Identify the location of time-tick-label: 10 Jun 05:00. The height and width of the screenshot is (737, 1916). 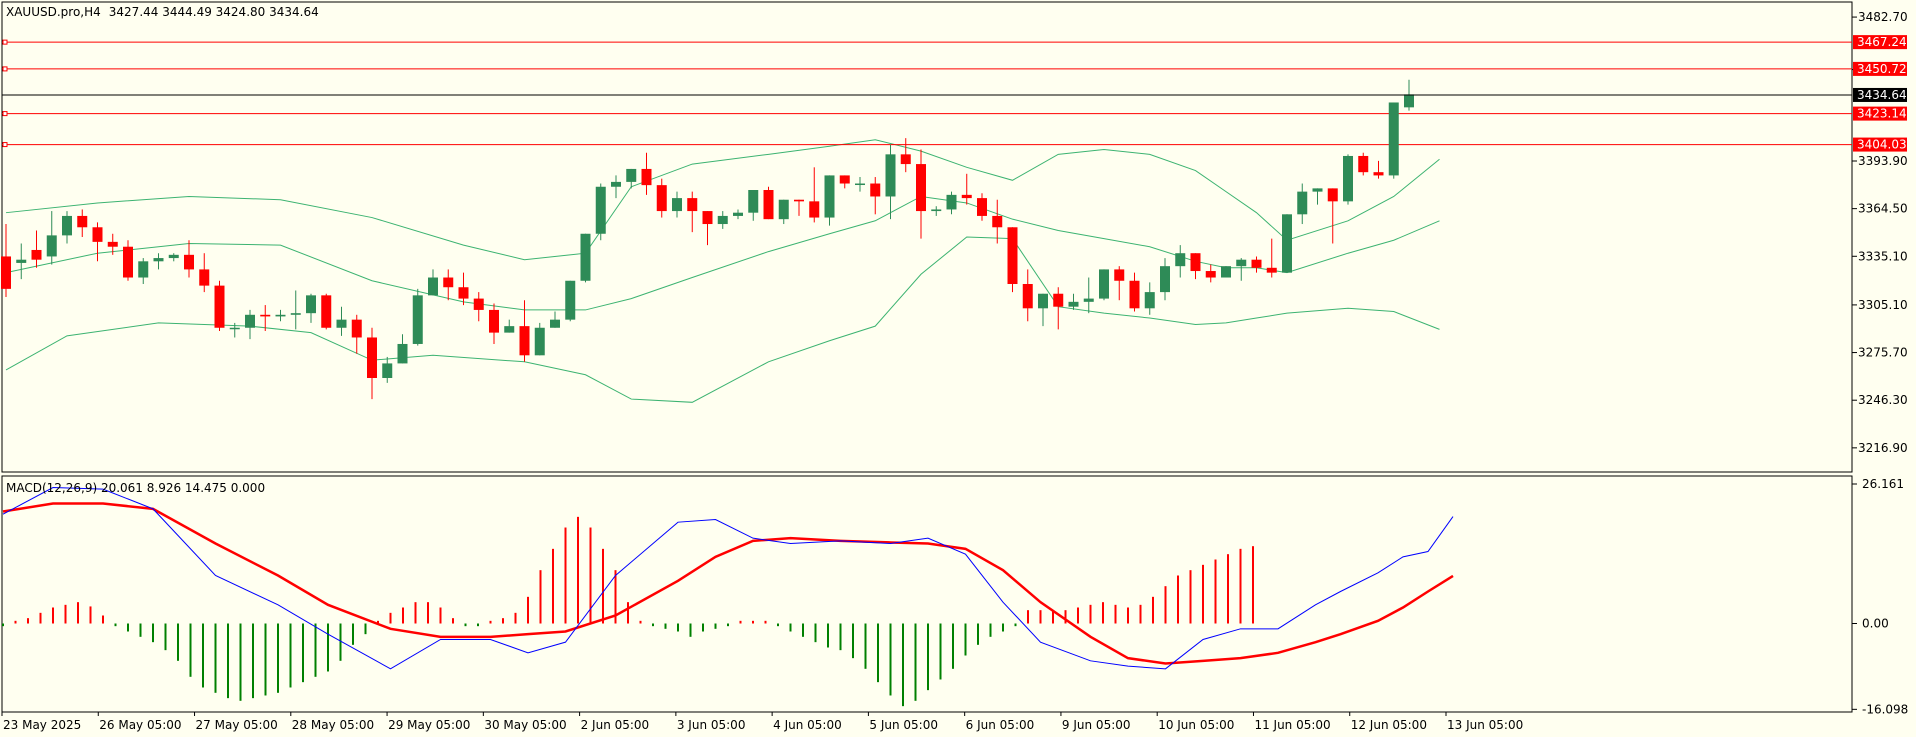
(1196, 725).